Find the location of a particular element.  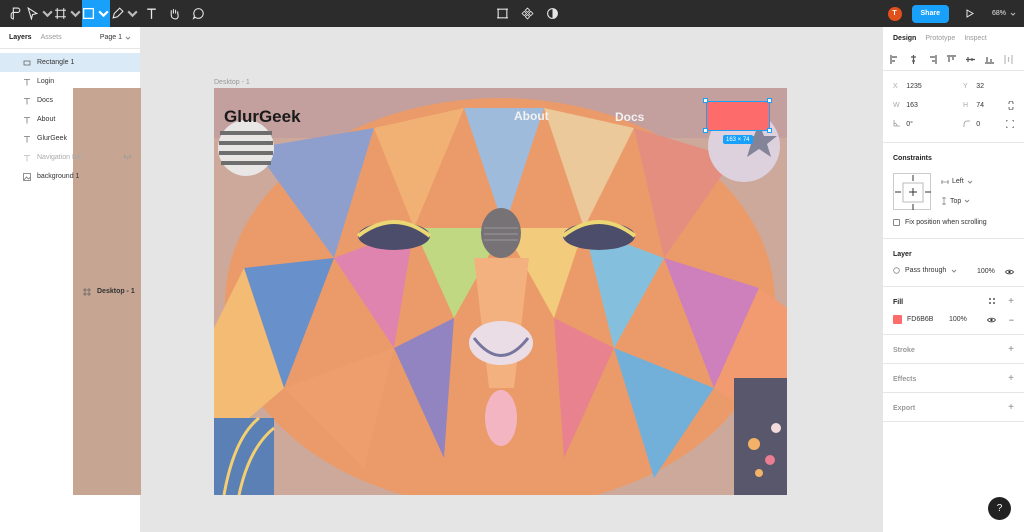

blend-mode-icon is located at coordinates (896, 270).